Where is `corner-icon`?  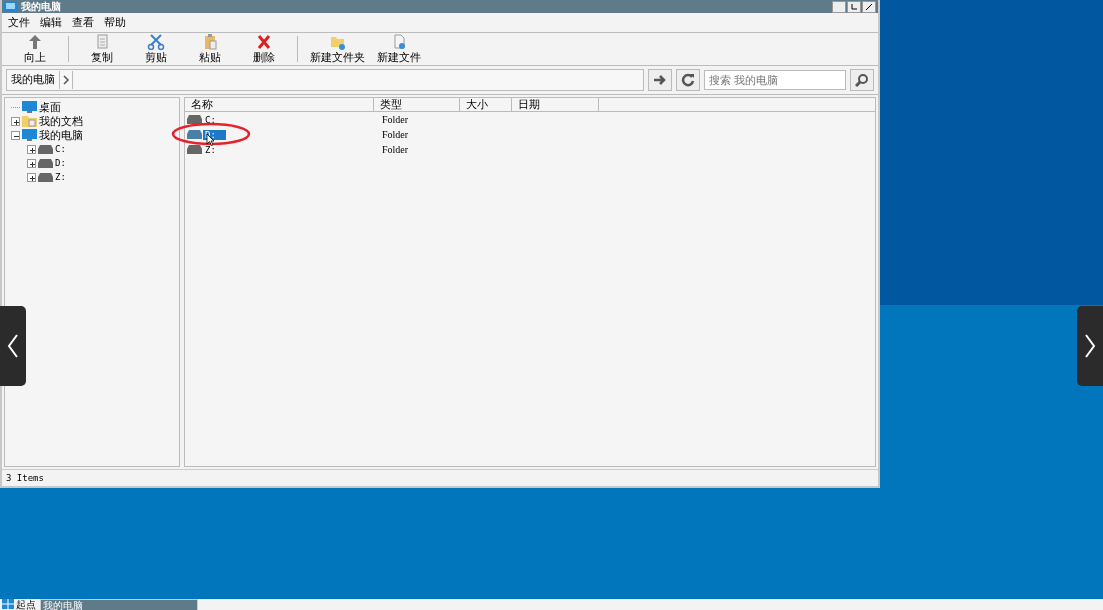 corner-icon is located at coordinates (854, 6).